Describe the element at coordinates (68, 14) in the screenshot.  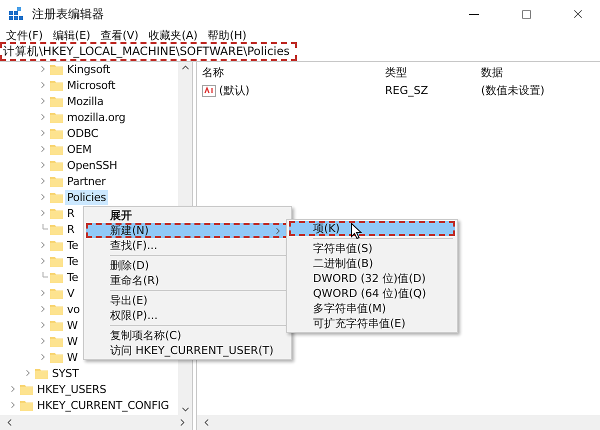
I see `window-title: 注册表编辑器` at that location.